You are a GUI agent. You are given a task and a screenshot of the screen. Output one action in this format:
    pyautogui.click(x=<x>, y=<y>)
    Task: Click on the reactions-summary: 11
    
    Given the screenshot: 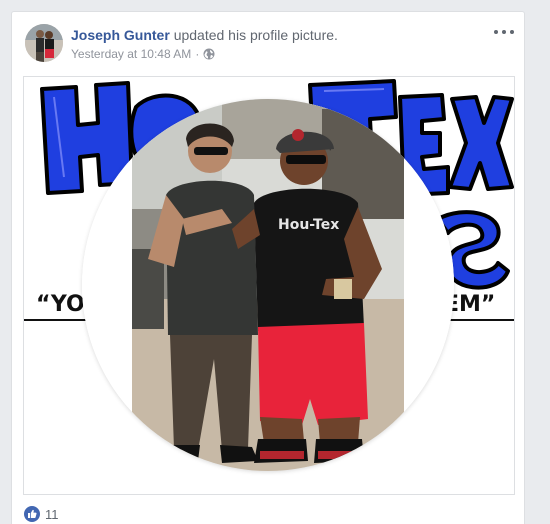 What is the action you would take?
    pyautogui.click(x=41, y=514)
    